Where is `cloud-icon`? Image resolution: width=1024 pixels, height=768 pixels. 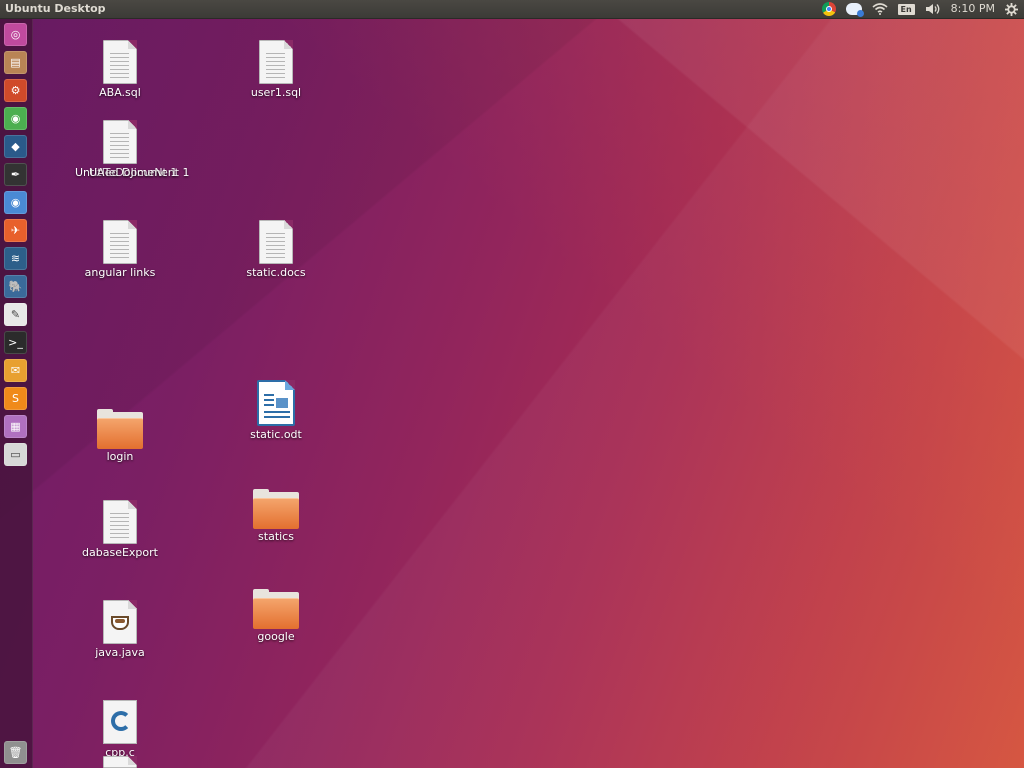
cloud-icon is located at coordinates (854, 10).